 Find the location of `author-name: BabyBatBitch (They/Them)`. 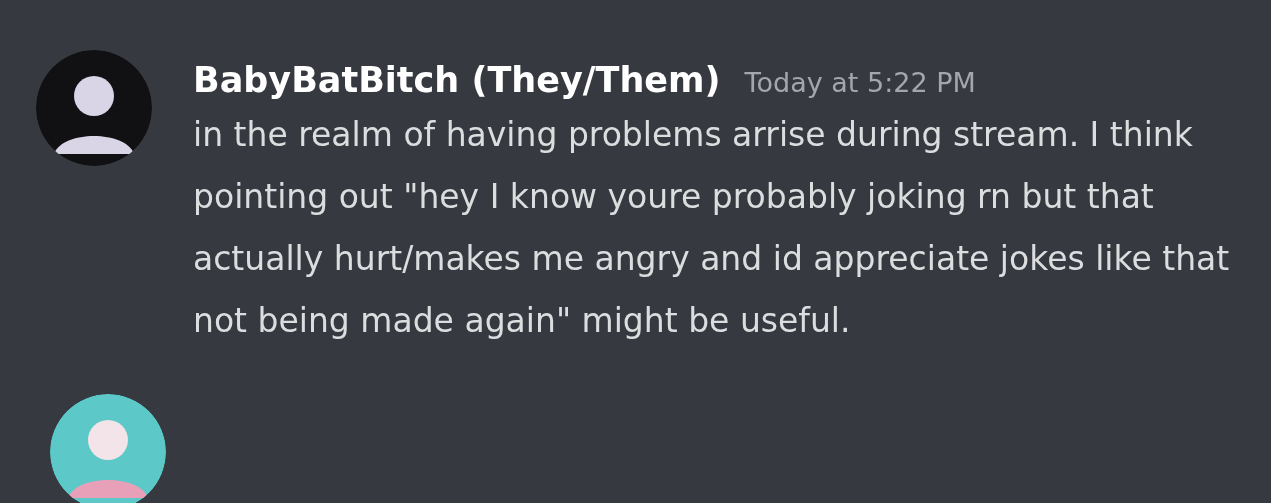

author-name: BabyBatBitch (They/Them) is located at coordinates (457, 80).